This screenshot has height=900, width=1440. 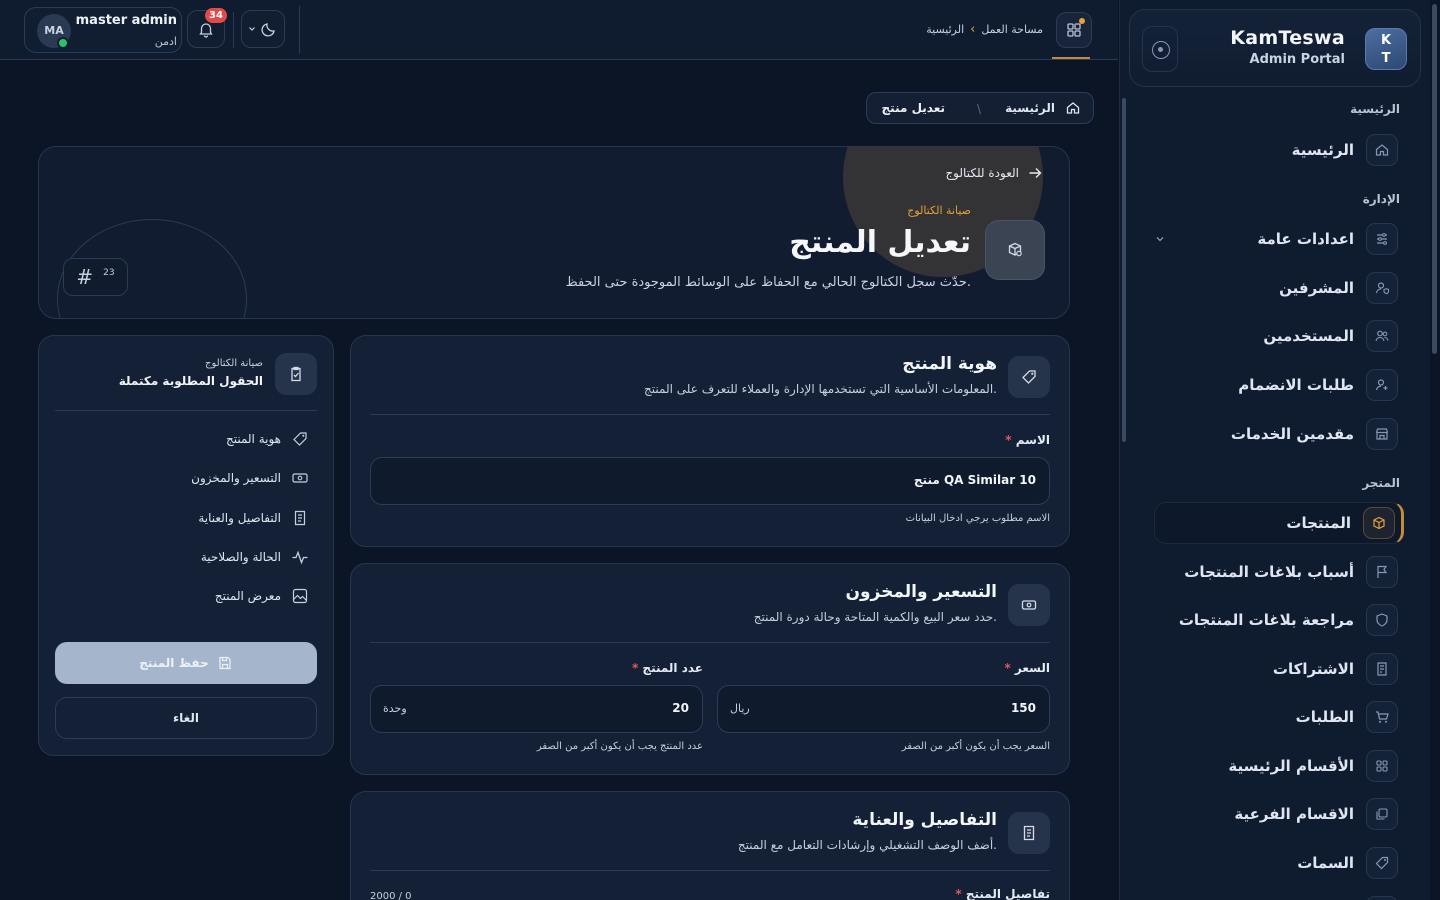 What do you see at coordinates (268, 30) in the screenshot?
I see `moon-icon` at bounding box center [268, 30].